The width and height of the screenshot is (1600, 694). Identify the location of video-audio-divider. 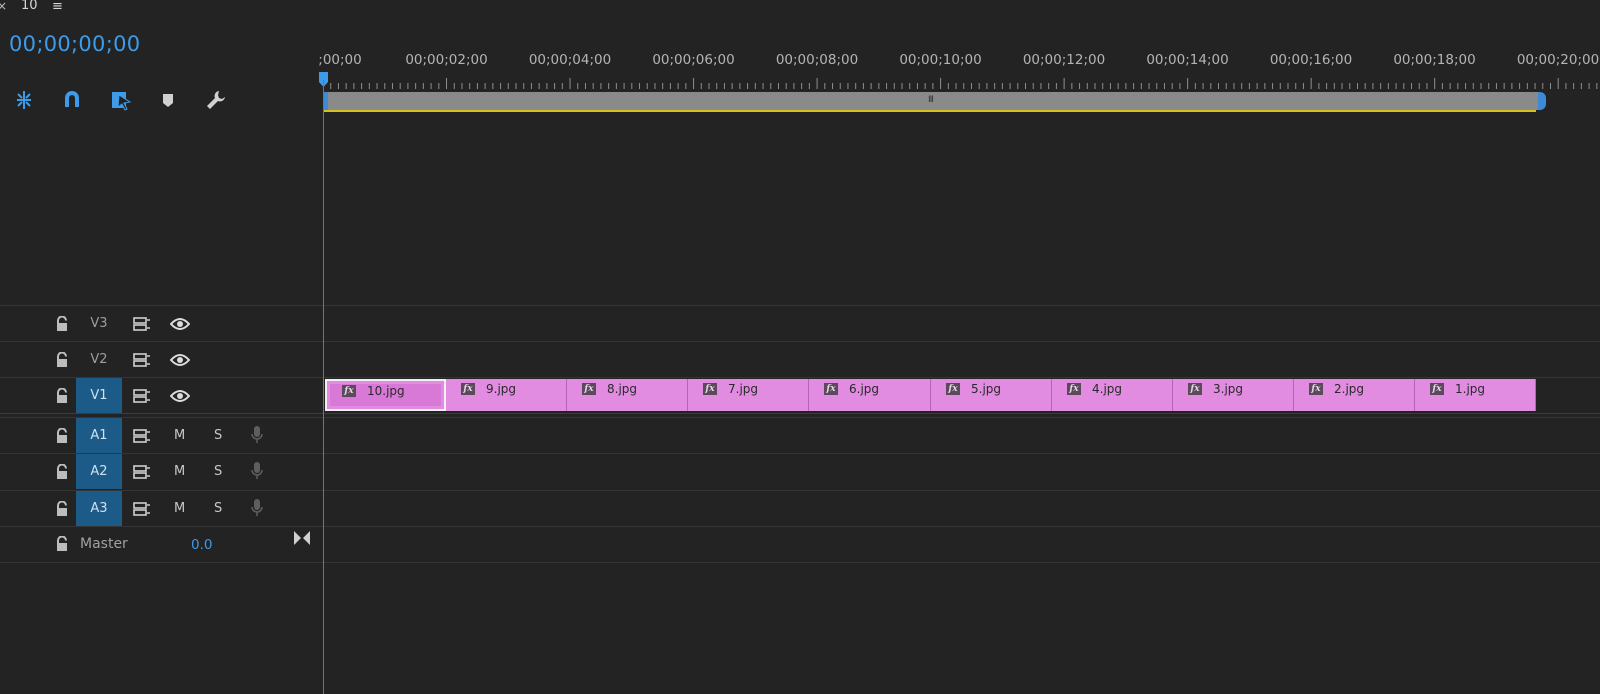
(800, 413).